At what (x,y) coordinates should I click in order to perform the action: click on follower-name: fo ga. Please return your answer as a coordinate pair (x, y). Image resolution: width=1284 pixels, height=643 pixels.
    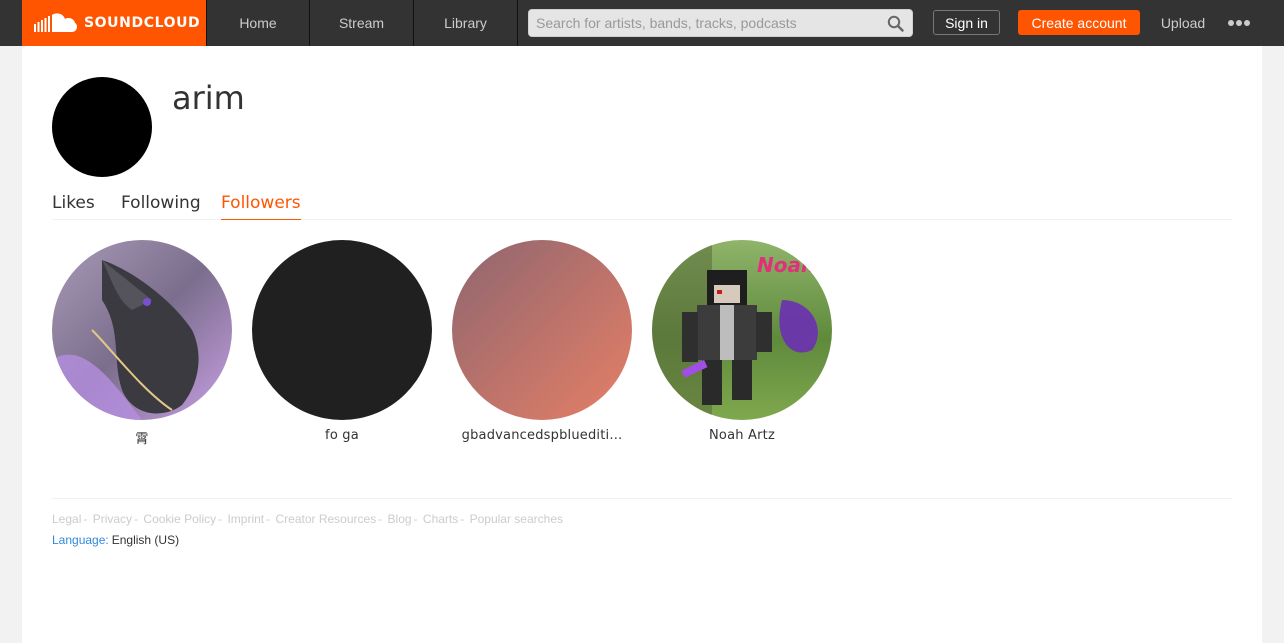
    Looking at the image, I should click on (342, 435).